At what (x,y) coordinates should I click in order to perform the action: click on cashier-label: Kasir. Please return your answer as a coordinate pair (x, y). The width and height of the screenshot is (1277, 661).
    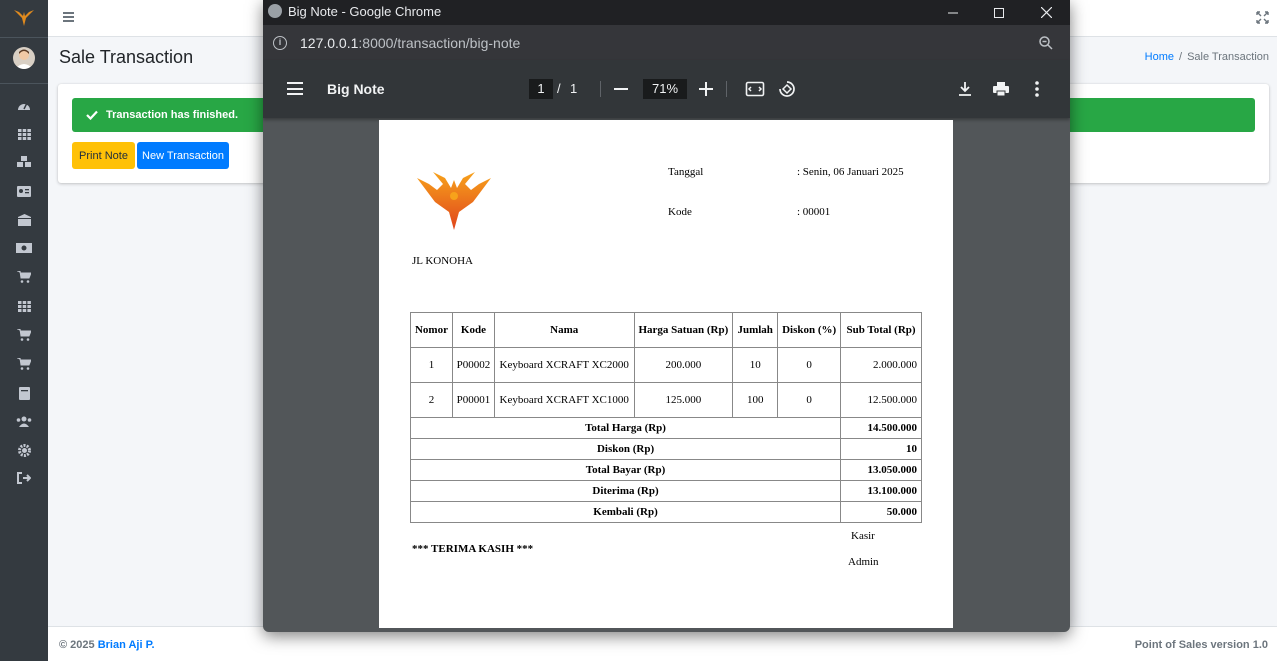
    Looking at the image, I should click on (863, 536).